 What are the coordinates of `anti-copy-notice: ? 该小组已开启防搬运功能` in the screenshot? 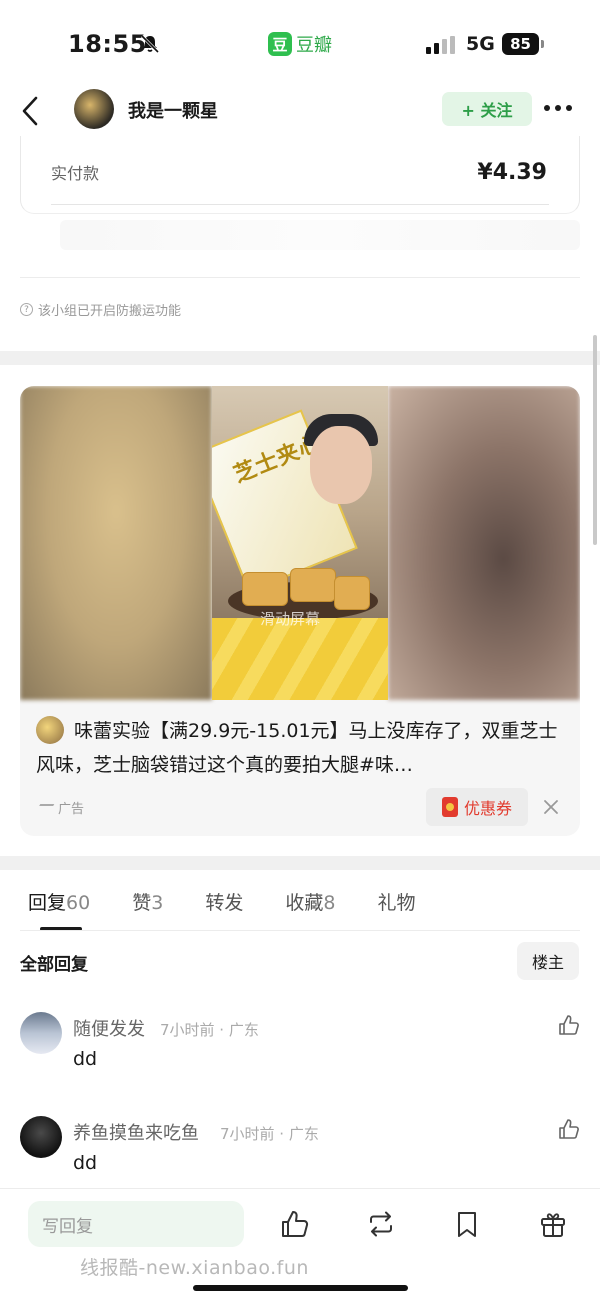 It's located at (100, 309).